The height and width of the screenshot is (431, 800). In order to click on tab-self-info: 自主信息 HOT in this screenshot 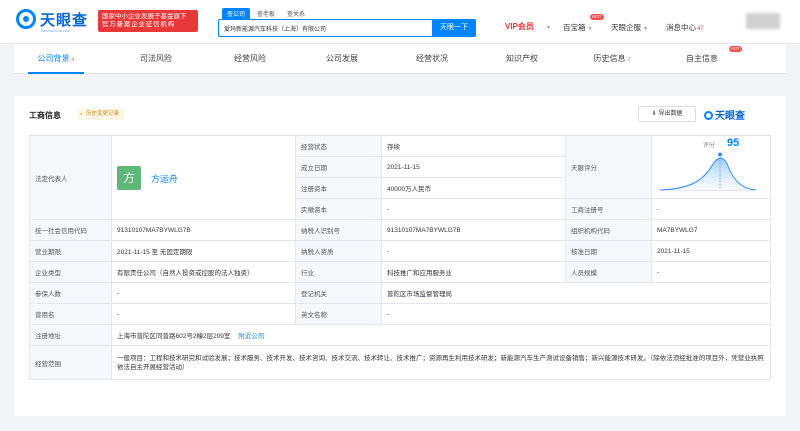, I will do `click(706, 59)`.